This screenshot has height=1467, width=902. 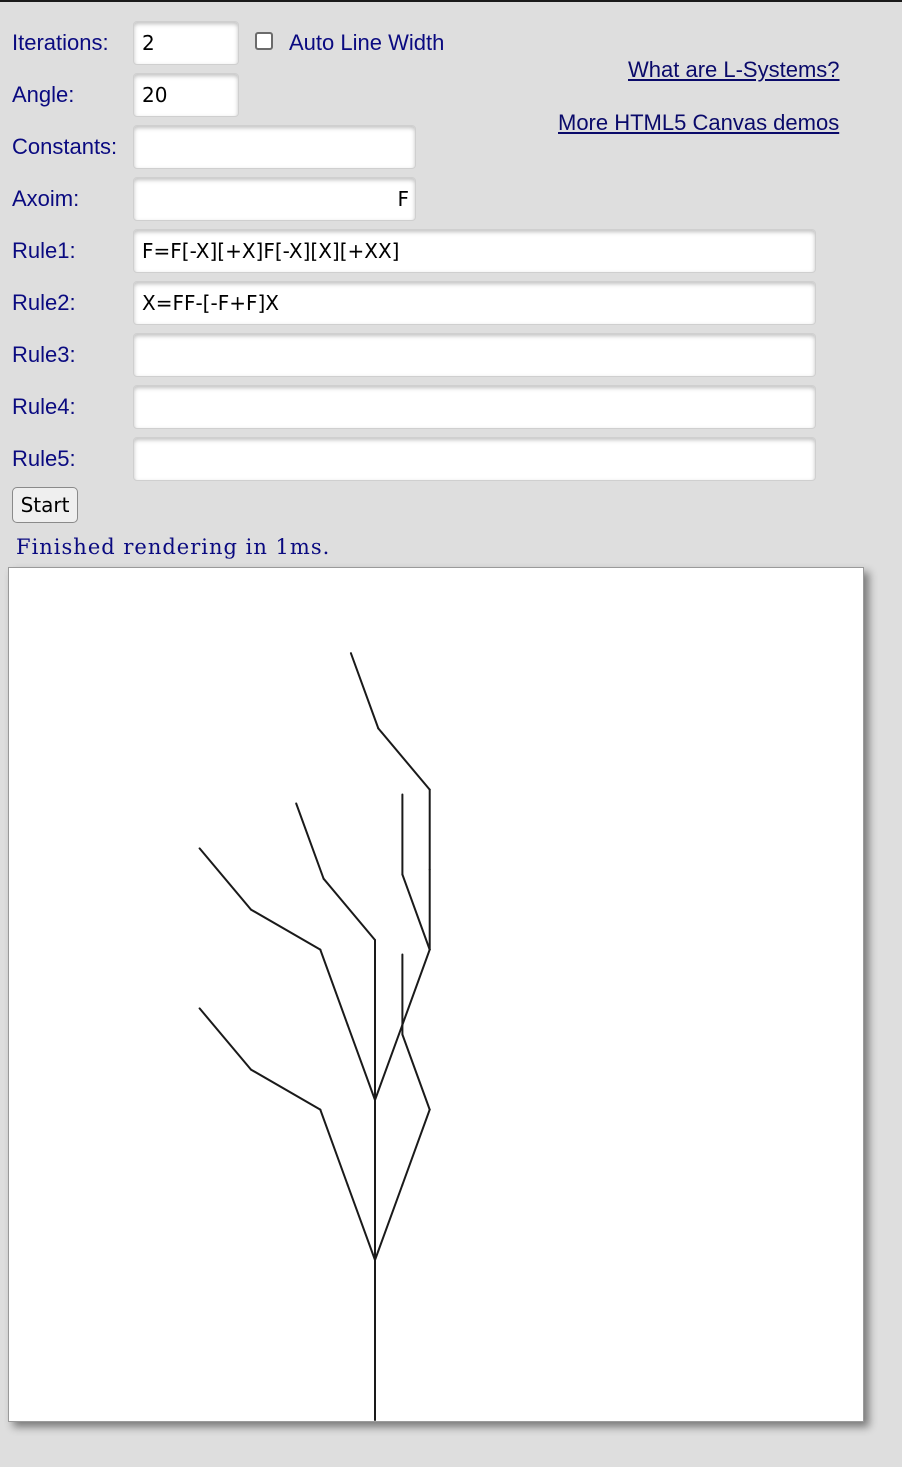 What do you see at coordinates (44, 302) in the screenshot?
I see `rule2-label: Rule2:` at bounding box center [44, 302].